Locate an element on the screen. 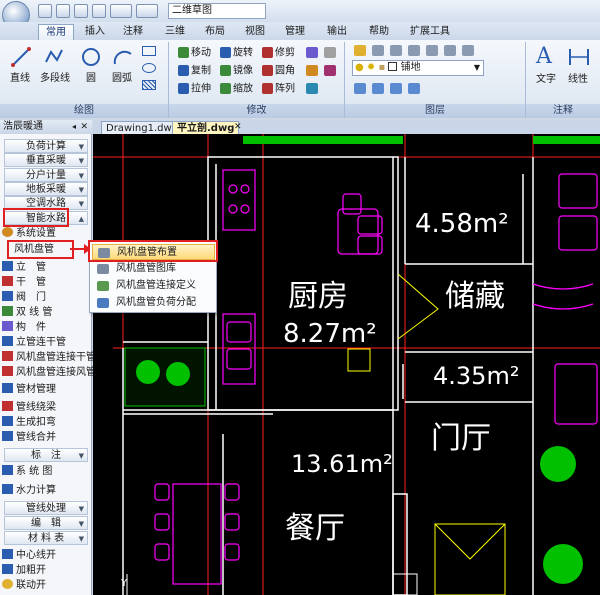  ellipse-icon is located at coordinates (149, 68).